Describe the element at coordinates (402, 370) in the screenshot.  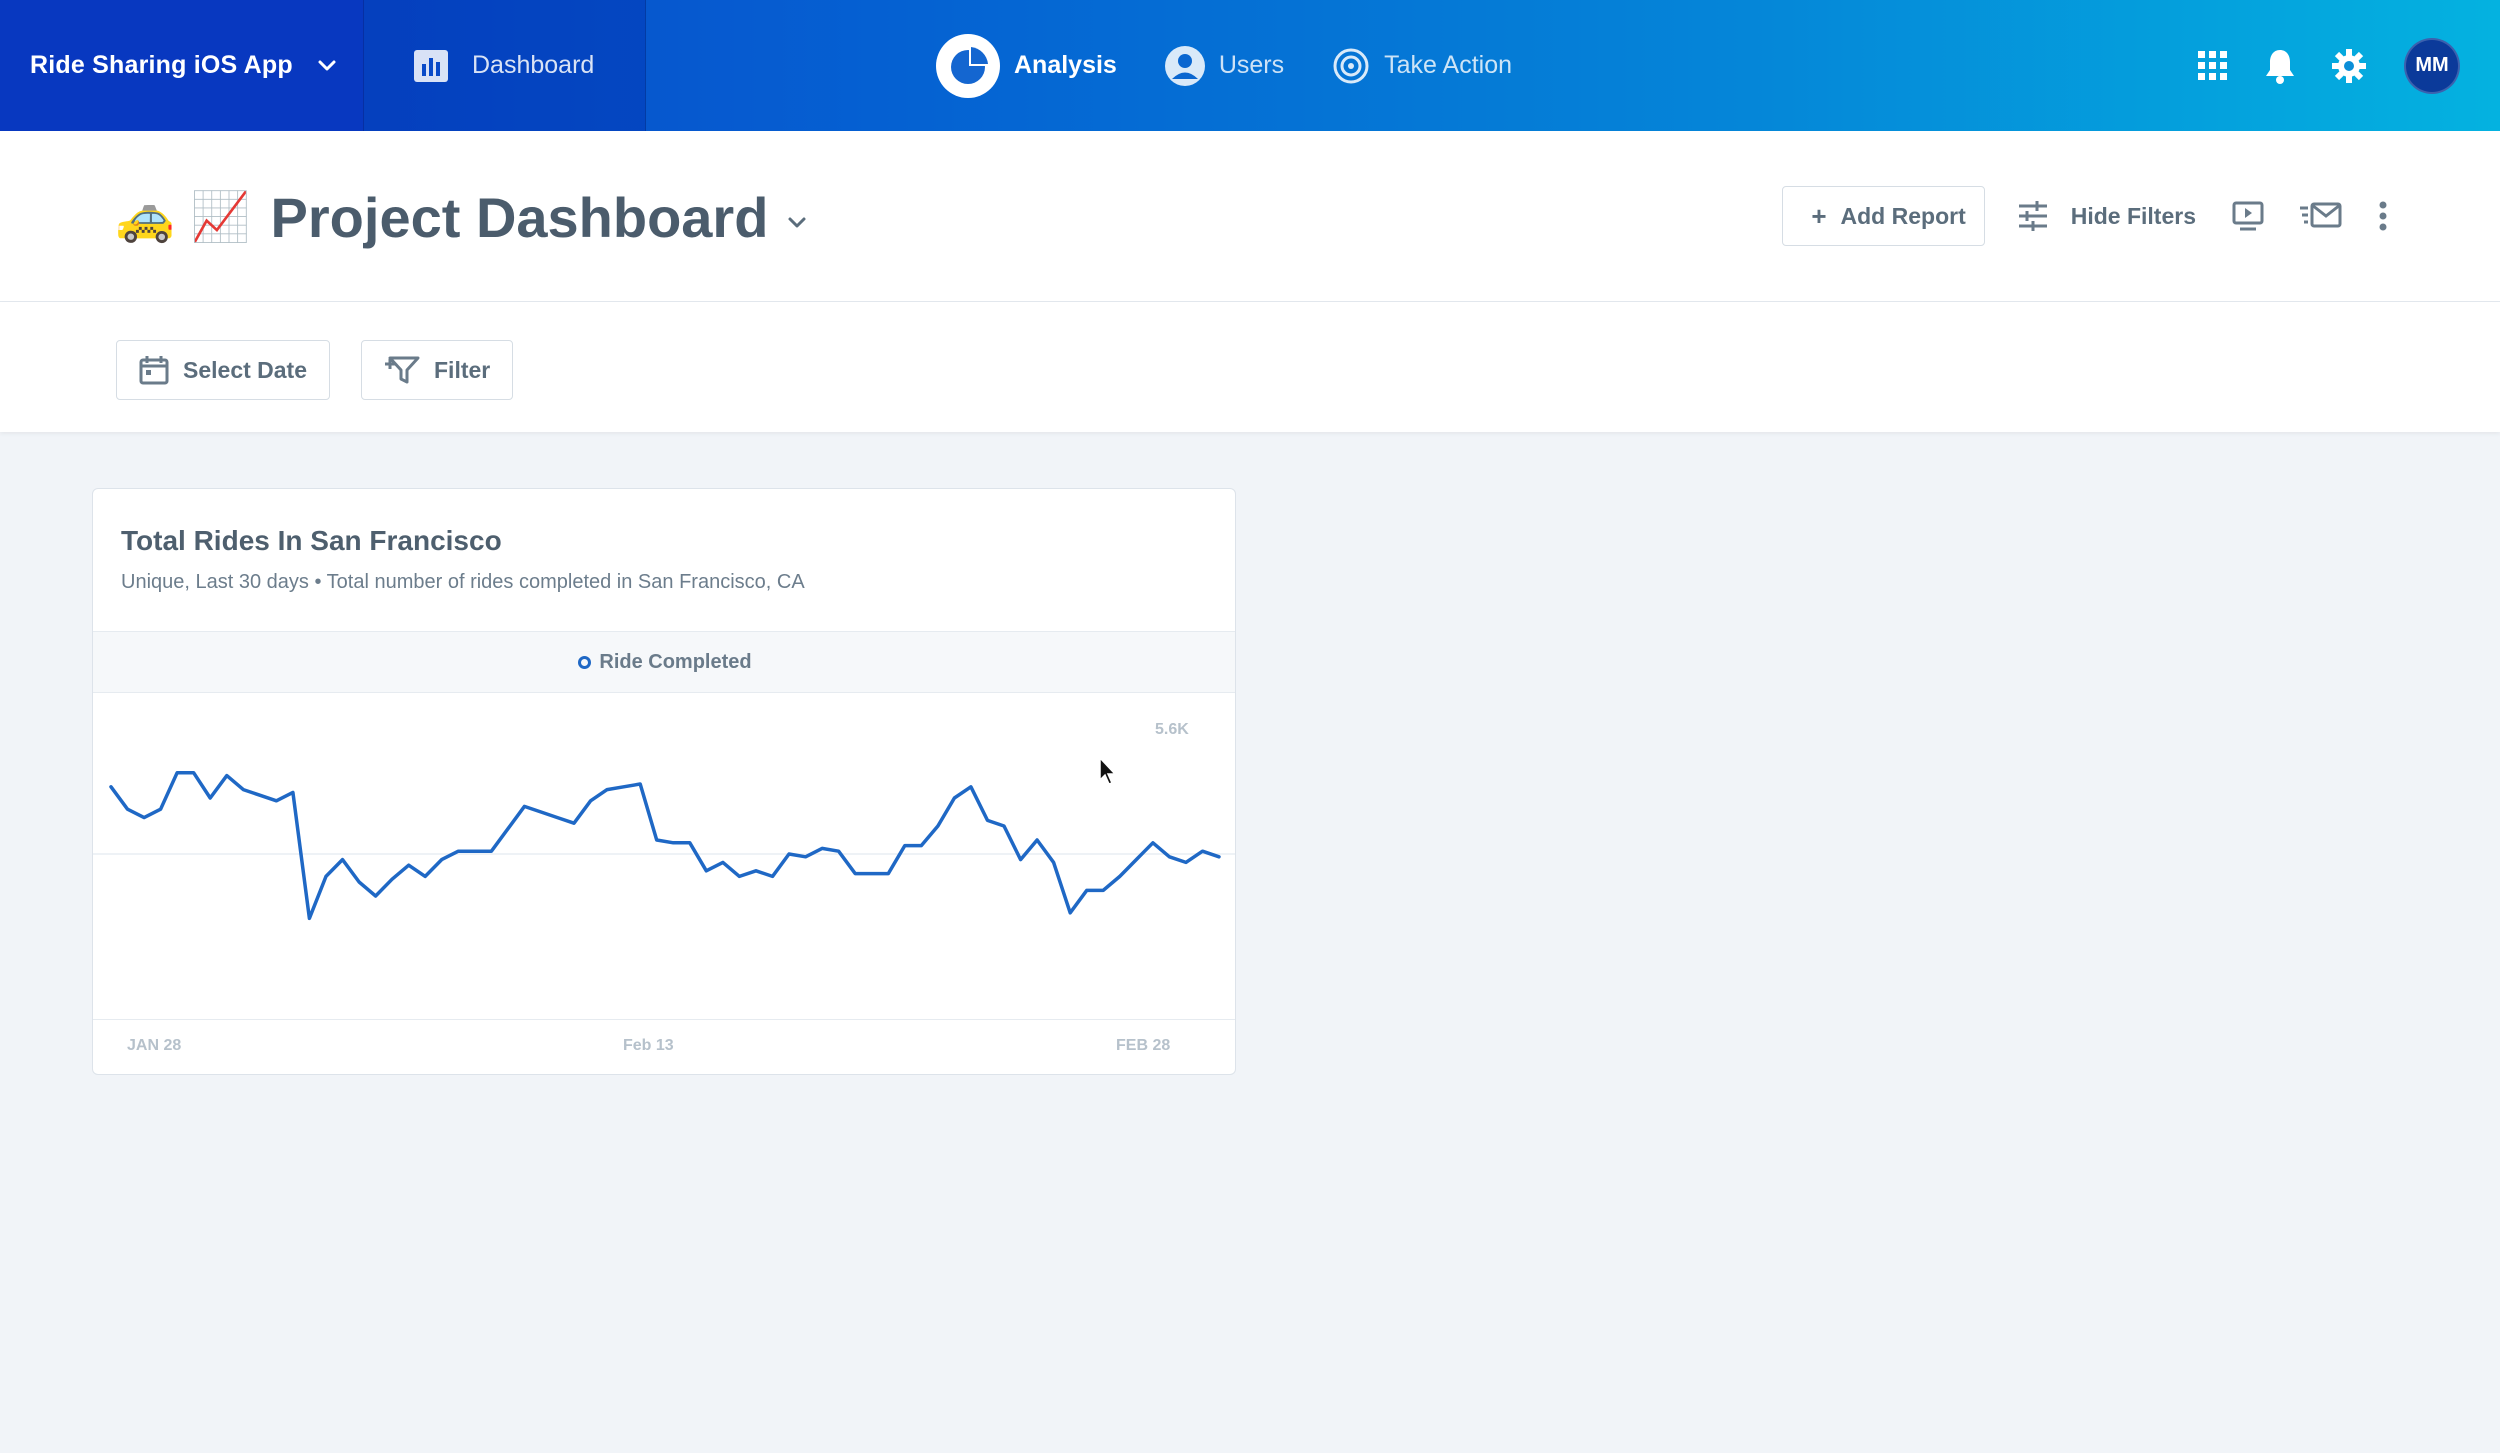
I see `filter-icon` at that location.